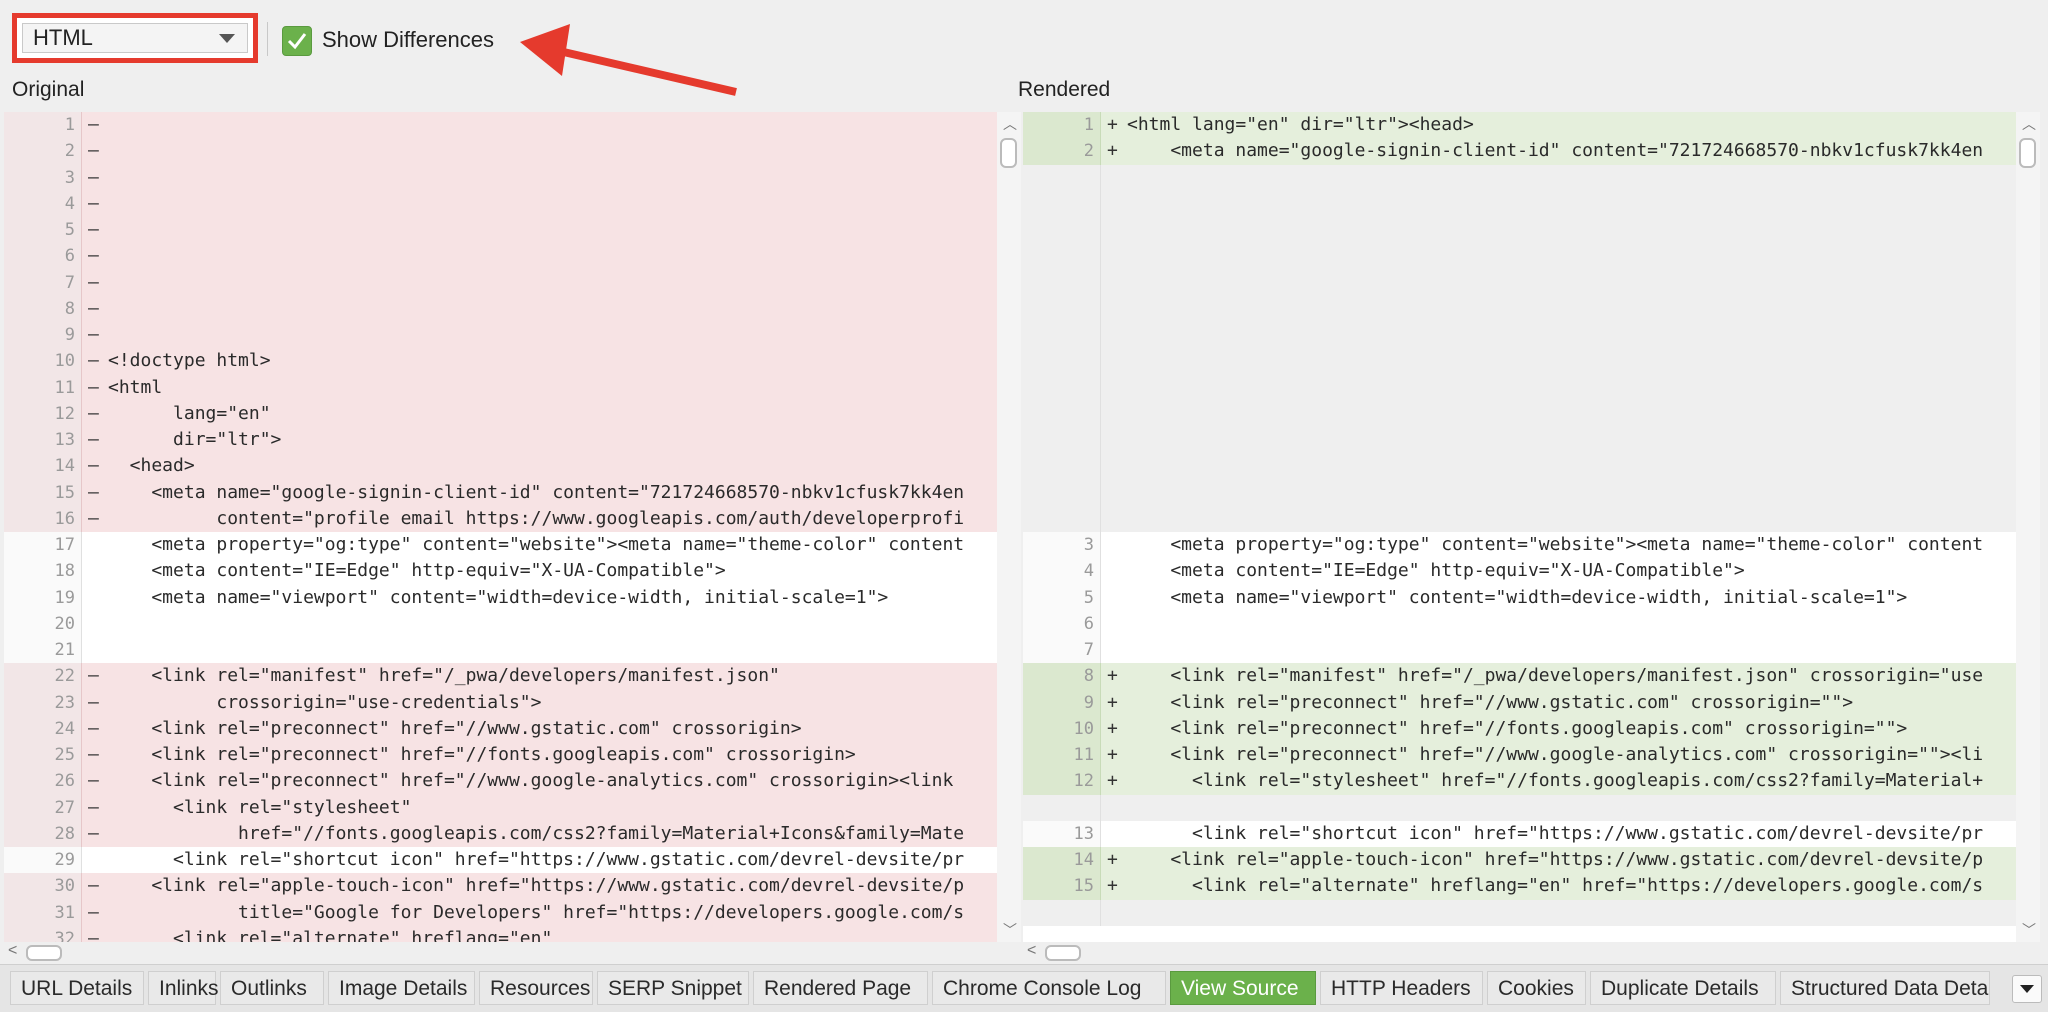 The width and height of the screenshot is (2048, 1012). What do you see at coordinates (1536, 988) in the screenshot?
I see `tab-cookies: Cookies` at bounding box center [1536, 988].